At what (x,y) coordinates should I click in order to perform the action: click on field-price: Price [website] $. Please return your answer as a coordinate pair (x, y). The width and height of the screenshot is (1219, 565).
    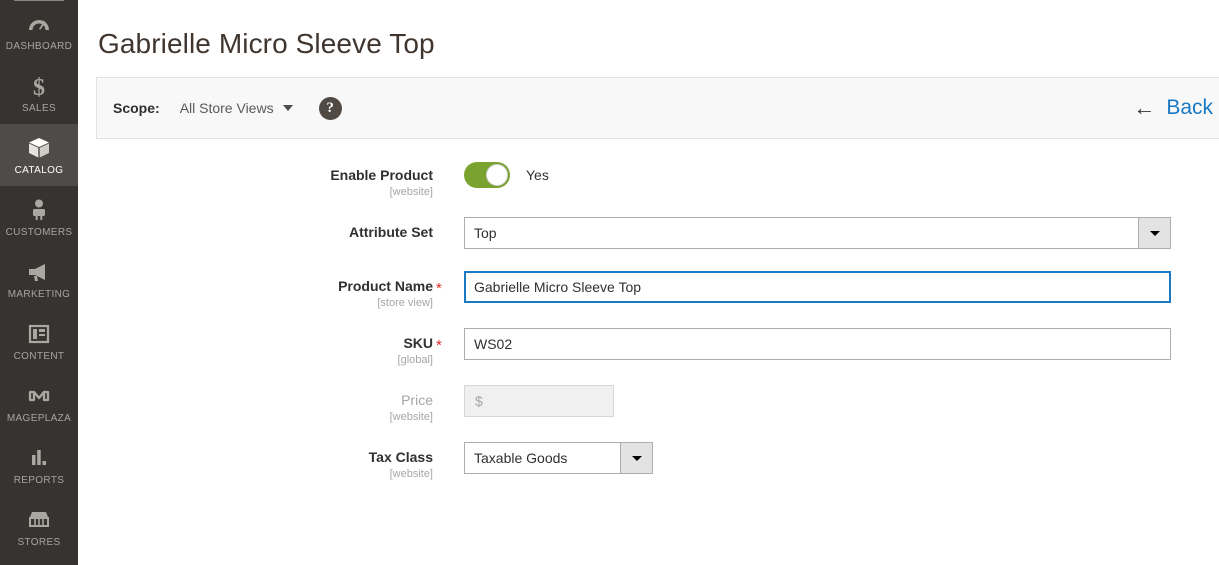
    Looking at the image, I should click on (648, 404).